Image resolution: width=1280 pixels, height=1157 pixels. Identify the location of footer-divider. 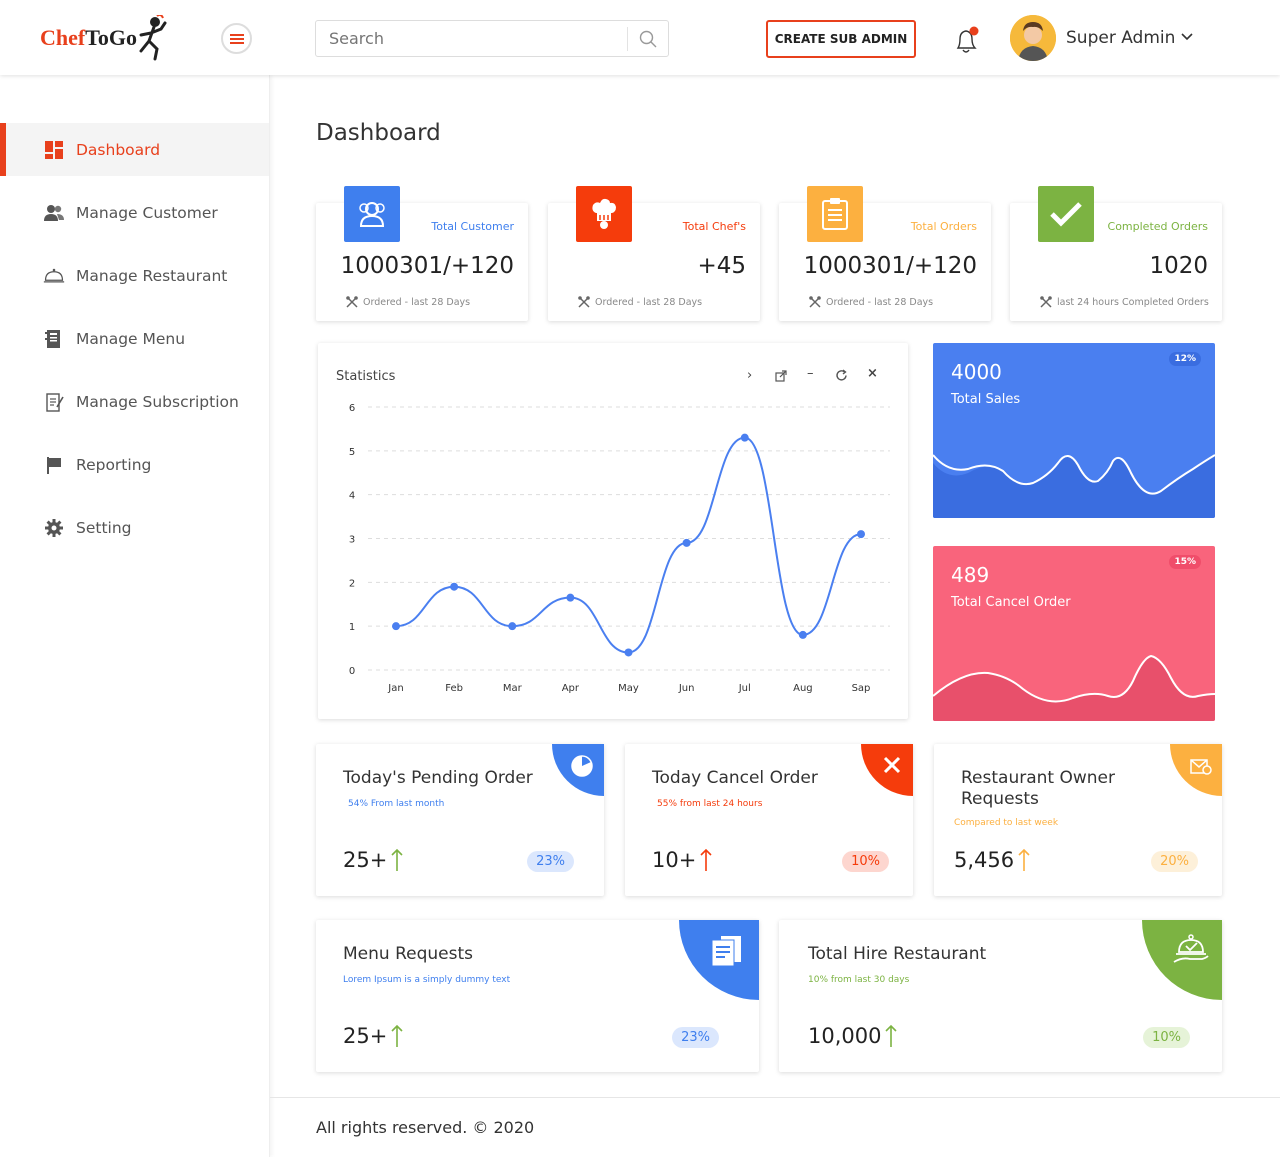
(775, 1097).